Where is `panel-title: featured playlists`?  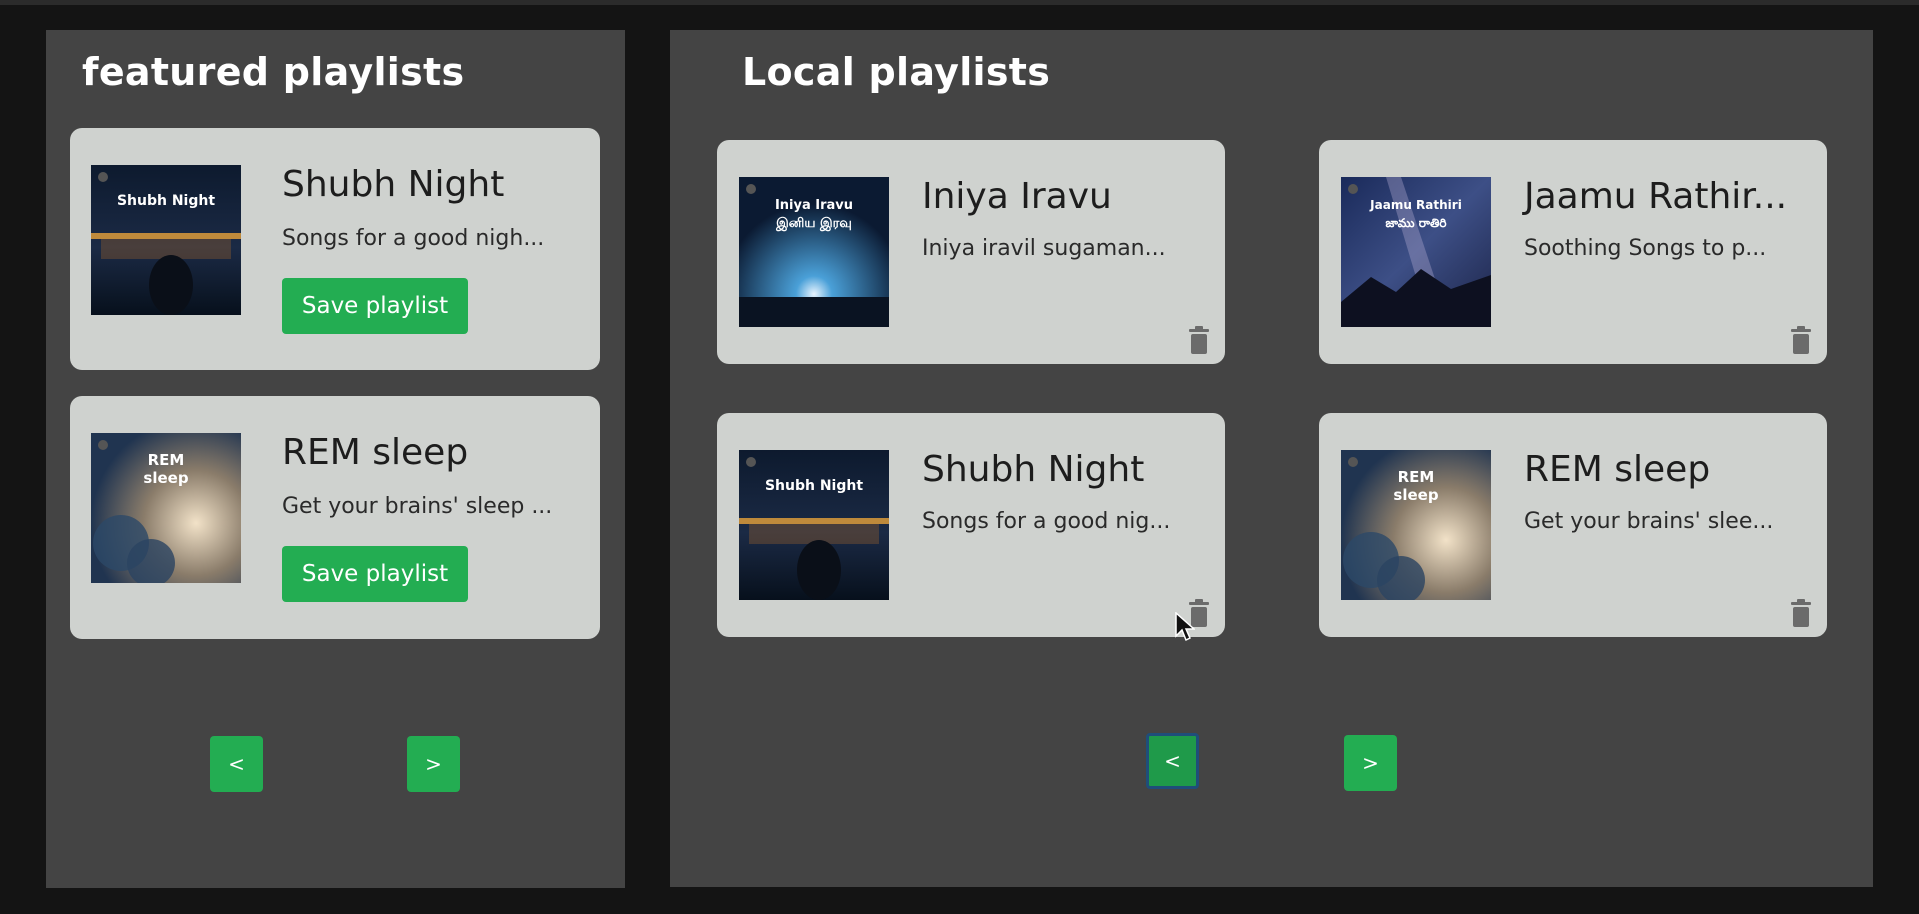
panel-title: featured playlists is located at coordinates (273, 72).